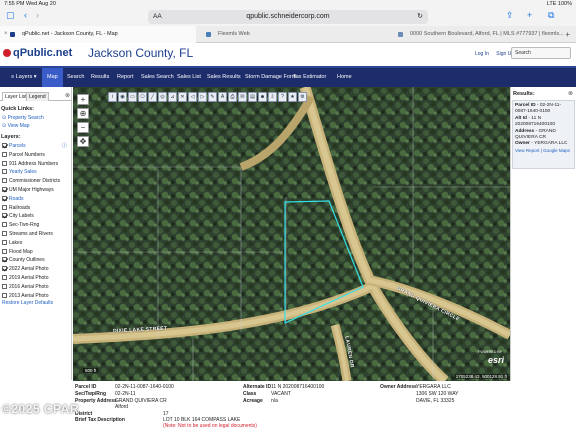  What do you see at coordinates (23, 260) in the screenshot?
I see `layer-item: County Outlines` at bounding box center [23, 260].